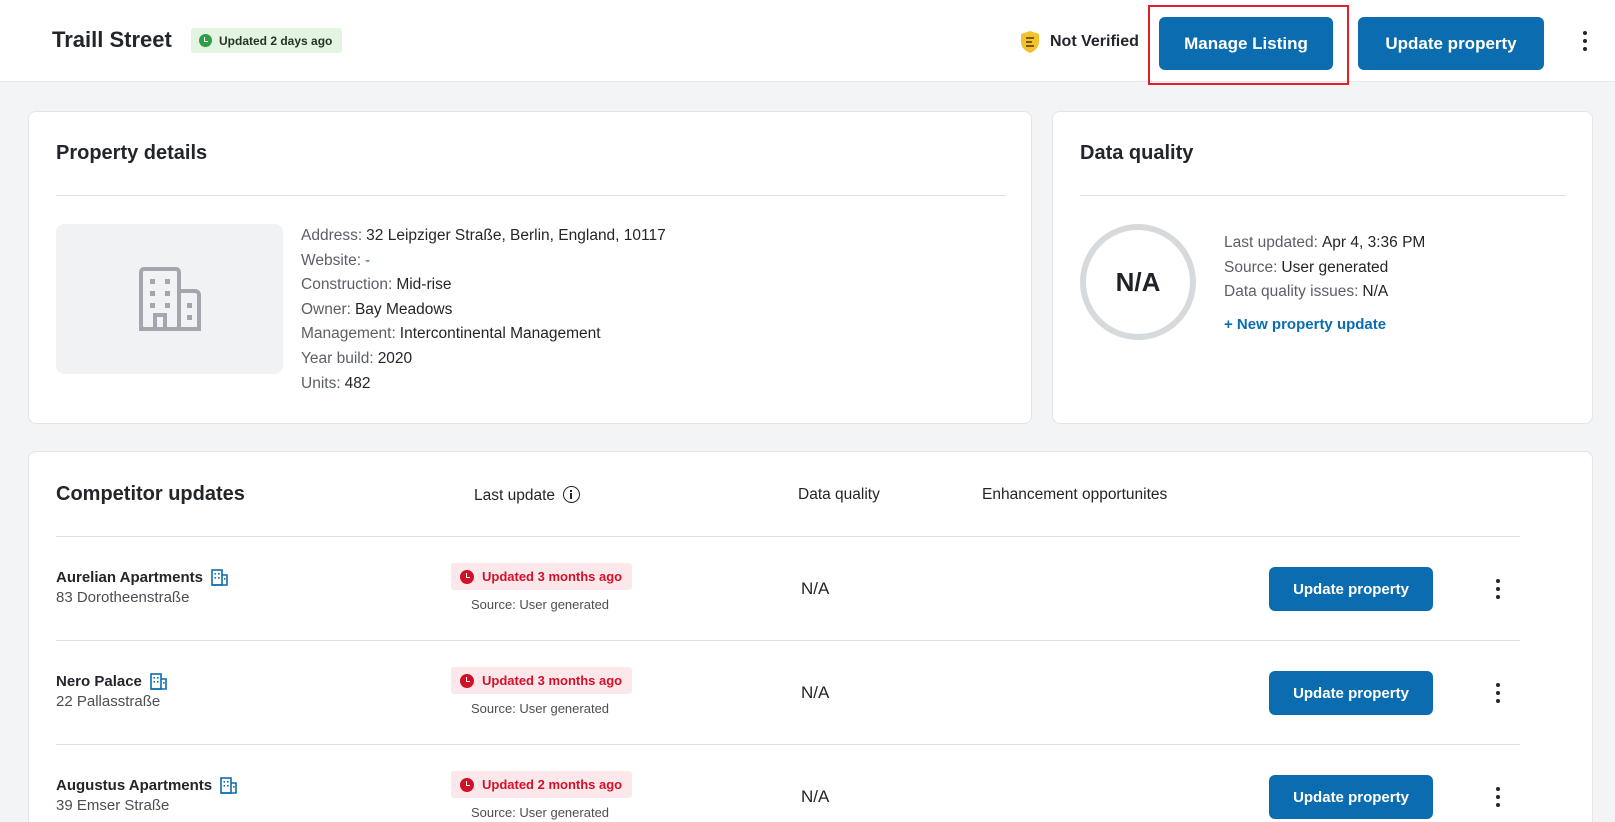 Image resolution: width=1615 pixels, height=822 pixels. Describe the element at coordinates (146, 785) in the screenshot. I see `competitor-name: Augustus Apartments` at that location.